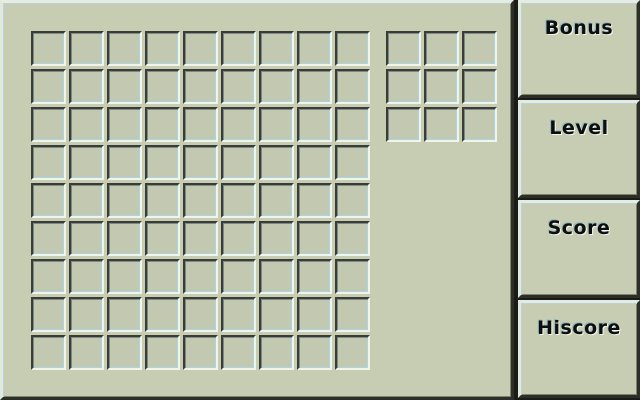 The image size is (640, 400). I want to click on score-panel: Score, so click(579, 249).